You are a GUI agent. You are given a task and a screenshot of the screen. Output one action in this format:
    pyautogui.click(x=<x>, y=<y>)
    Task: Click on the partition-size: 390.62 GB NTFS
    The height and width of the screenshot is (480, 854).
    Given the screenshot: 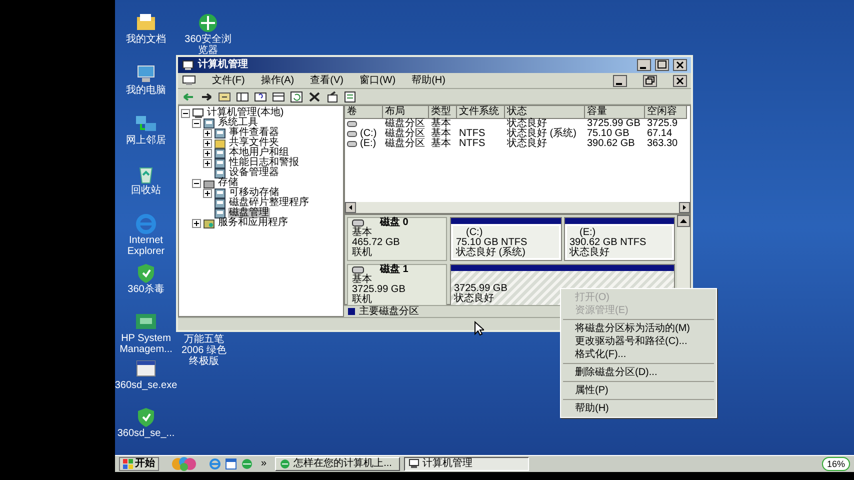 What is the action you would take?
    pyautogui.click(x=608, y=243)
    